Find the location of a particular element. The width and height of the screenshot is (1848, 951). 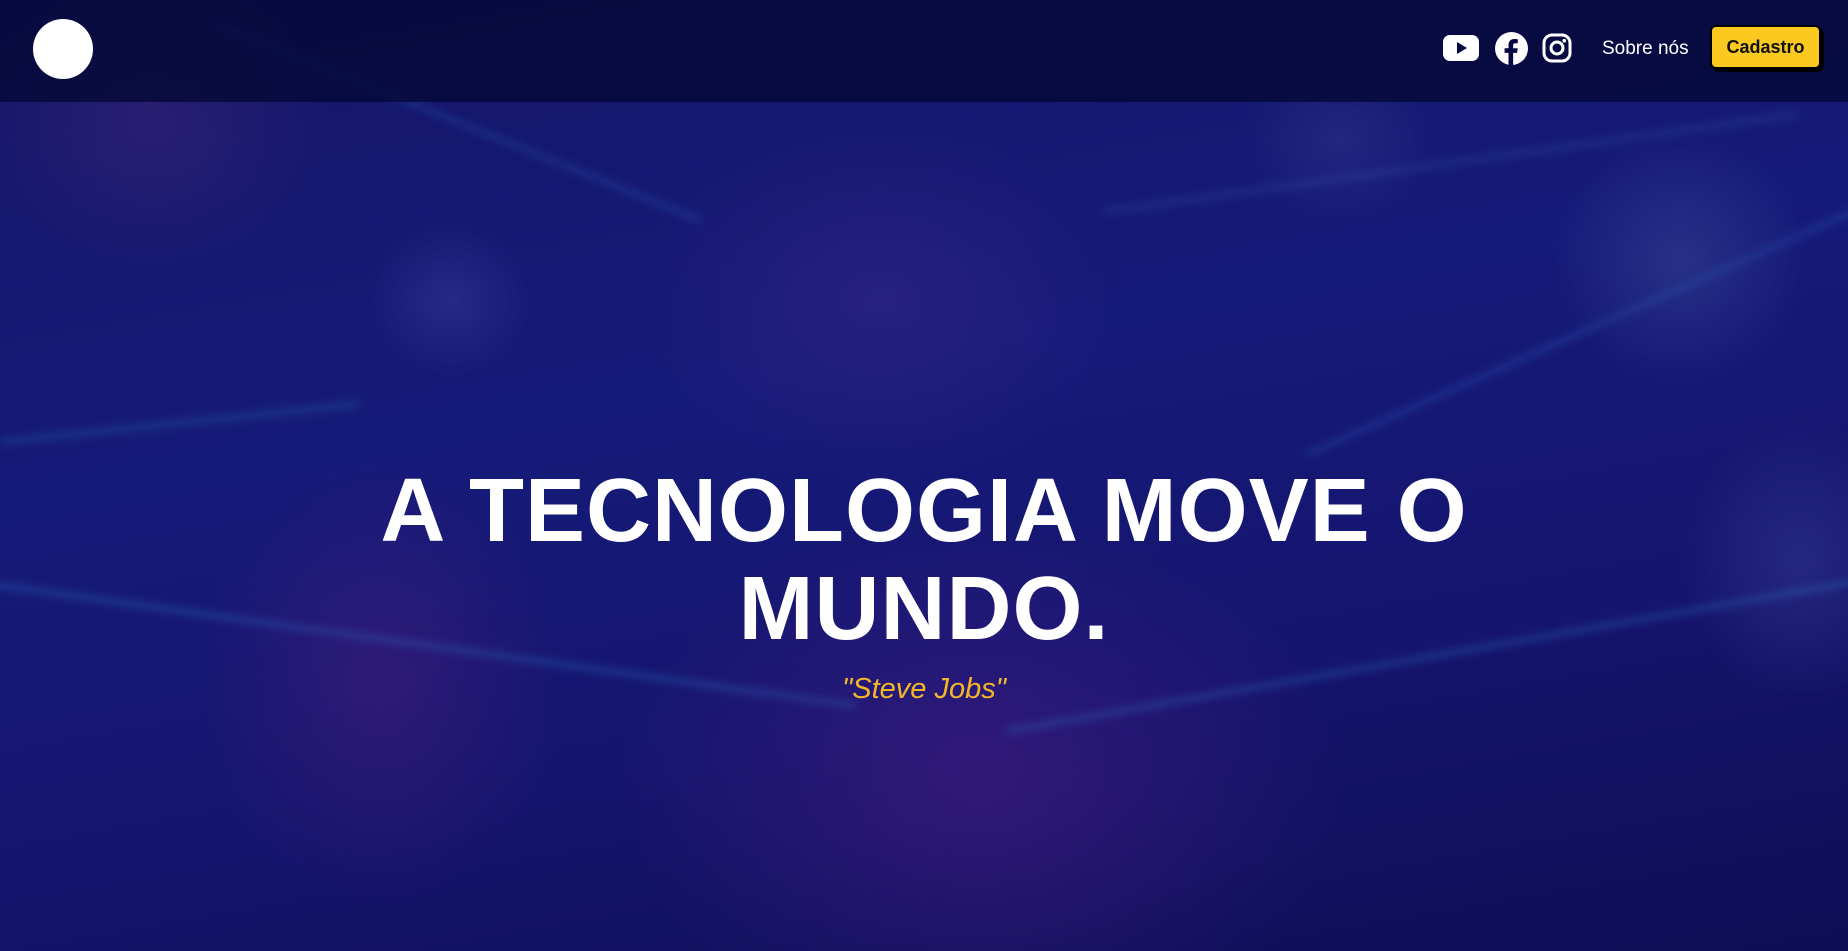

site-header: Sobre nós Cadastro is located at coordinates (924, 51).